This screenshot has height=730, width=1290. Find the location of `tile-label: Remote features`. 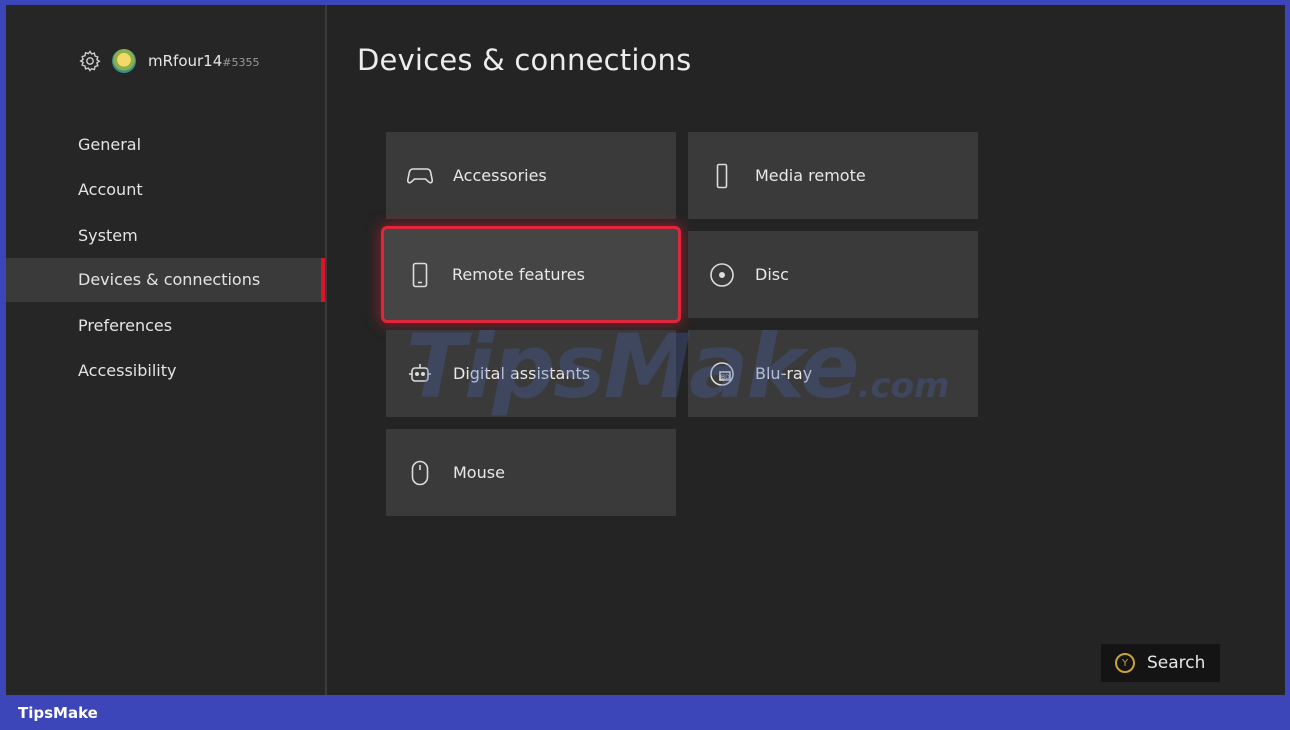

tile-label: Remote features is located at coordinates (518, 274).